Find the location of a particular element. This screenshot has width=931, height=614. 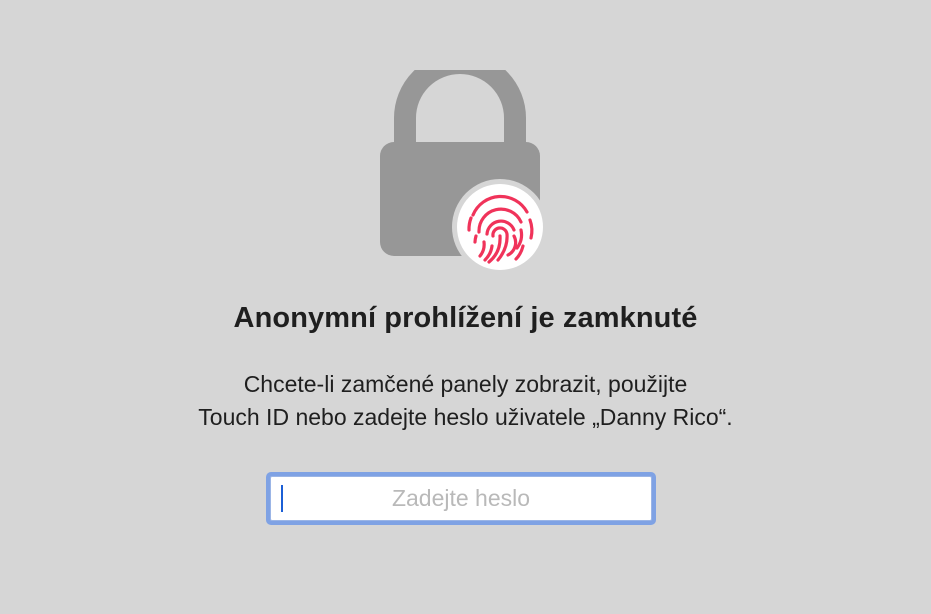

password-input is located at coordinates (461, 498).